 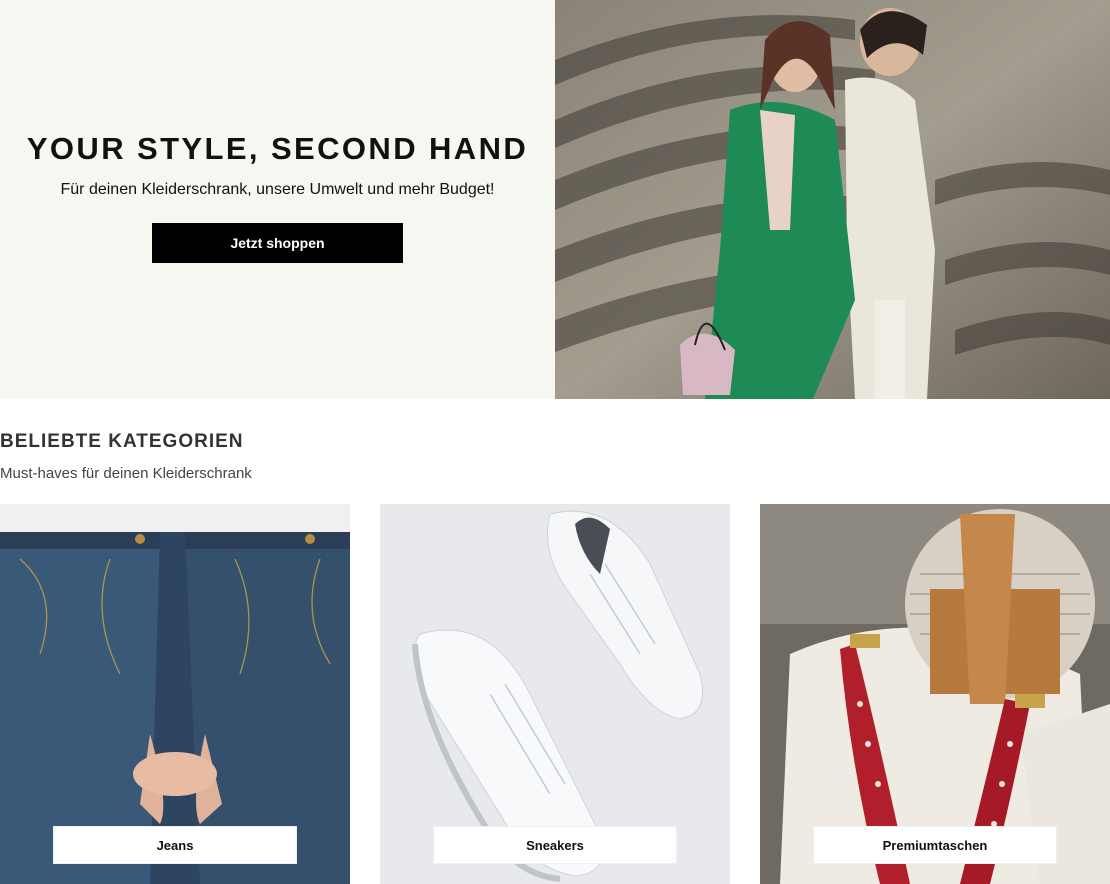 I want to click on category-tile-jeans: Jeans, so click(x=175, y=694).